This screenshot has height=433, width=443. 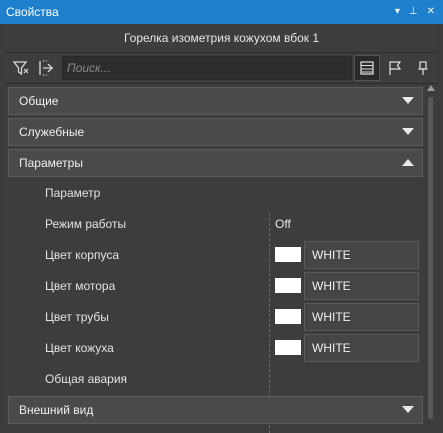 I want to click on property-row-casing-color: Цвет кожуха WHITE, so click(x=215, y=347).